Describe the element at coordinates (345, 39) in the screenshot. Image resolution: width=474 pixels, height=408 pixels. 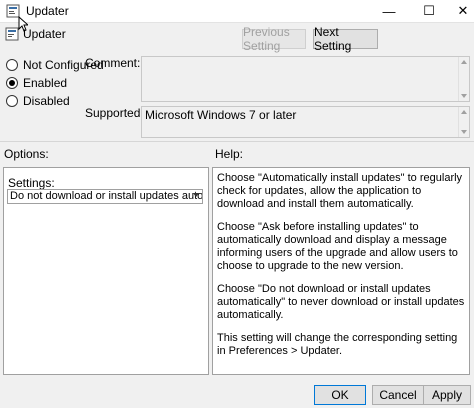
I see `next-setting-button: Next Setting` at that location.